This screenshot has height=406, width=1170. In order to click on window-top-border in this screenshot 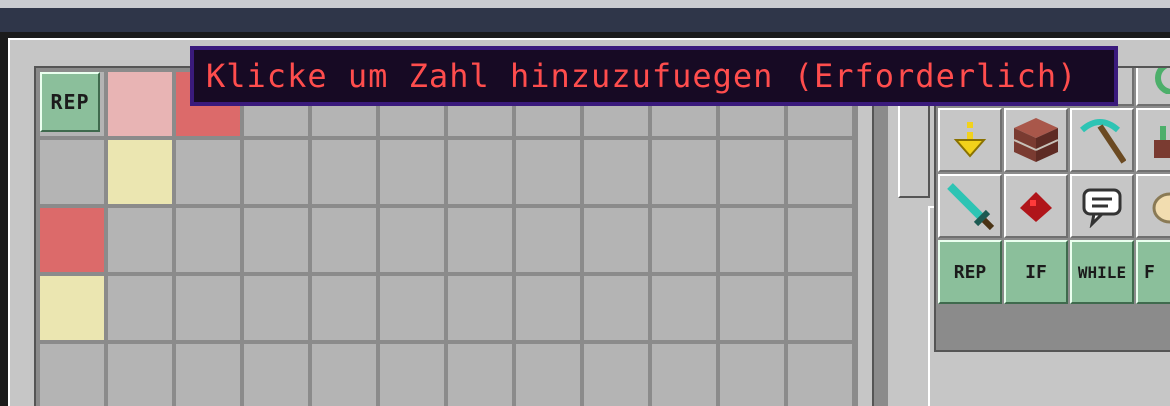, I will do `click(585, 4)`.